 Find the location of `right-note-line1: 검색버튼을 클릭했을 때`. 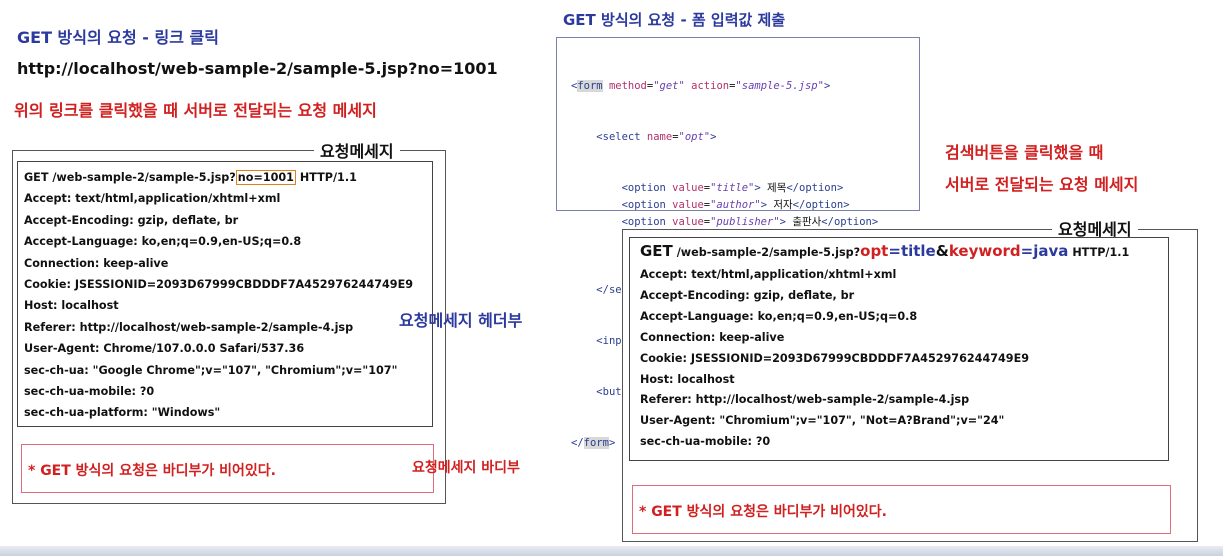

right-note-line1: 검색버튼을 클릭했을 때 is located at coordinates (1024, 152).